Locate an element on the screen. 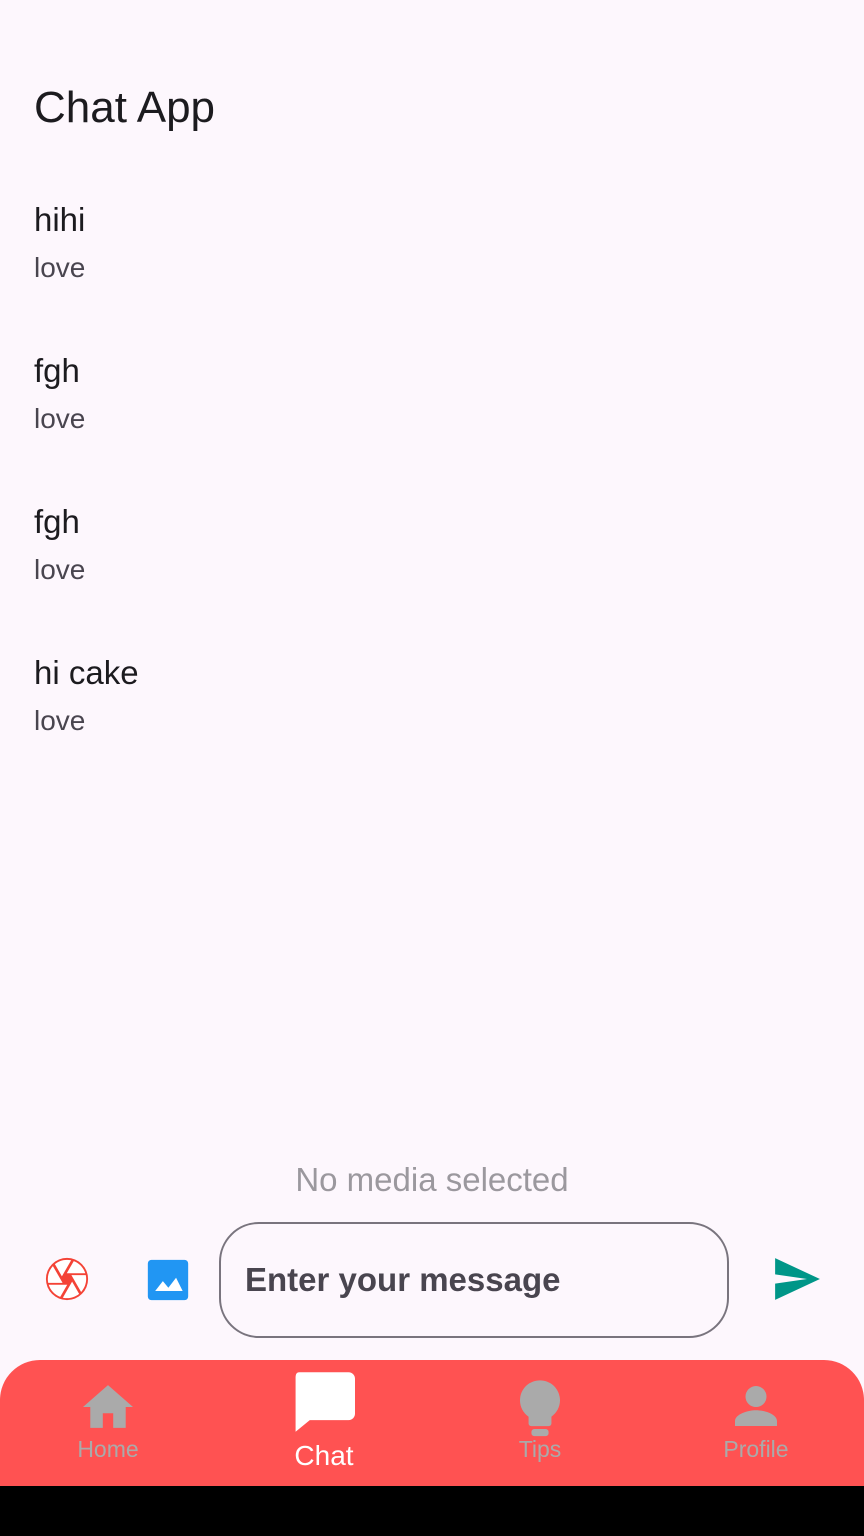 The image size is (864, 1536). send-icon is located at coordinates (797, 1279).